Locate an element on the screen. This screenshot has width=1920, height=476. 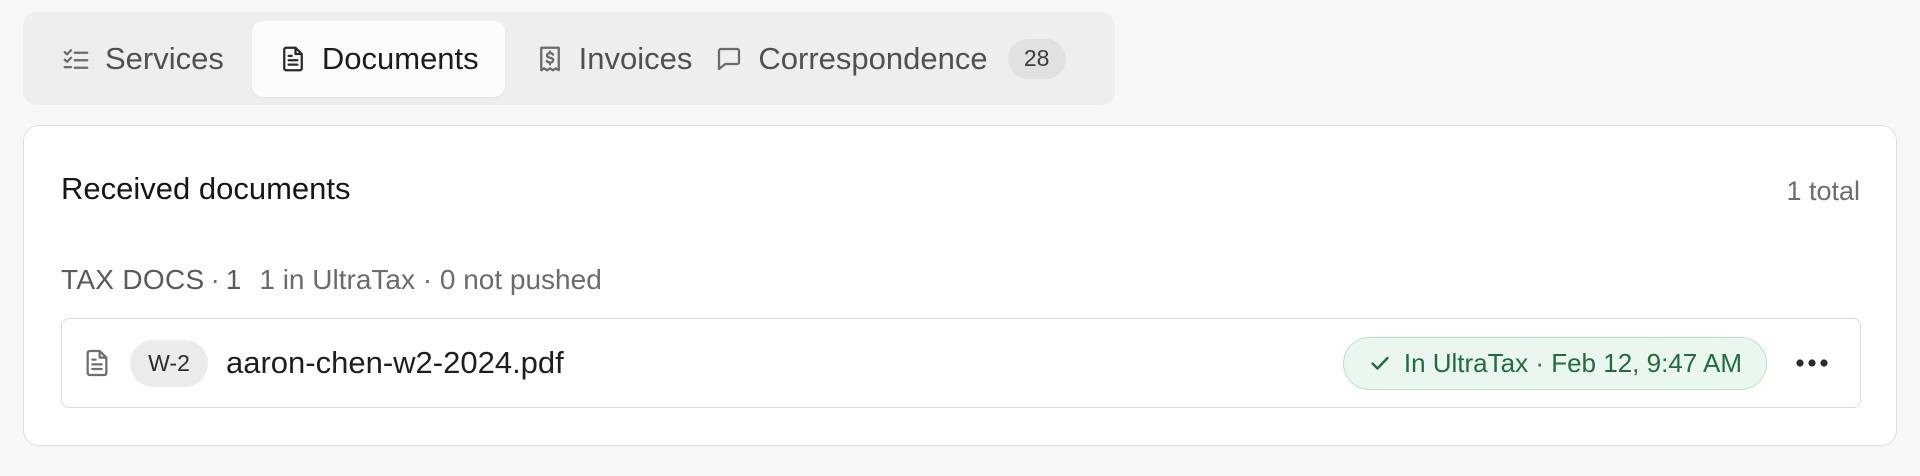
tab-invoices: Invoices is located at coordinates (609, 59).